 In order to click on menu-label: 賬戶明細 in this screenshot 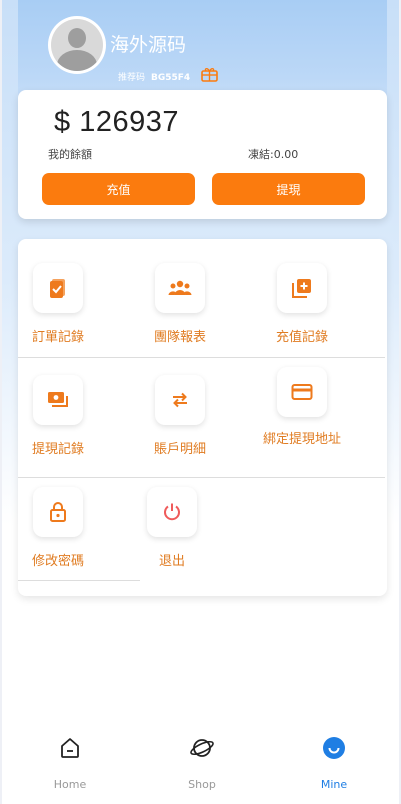, I will do `click(179, 449)`.